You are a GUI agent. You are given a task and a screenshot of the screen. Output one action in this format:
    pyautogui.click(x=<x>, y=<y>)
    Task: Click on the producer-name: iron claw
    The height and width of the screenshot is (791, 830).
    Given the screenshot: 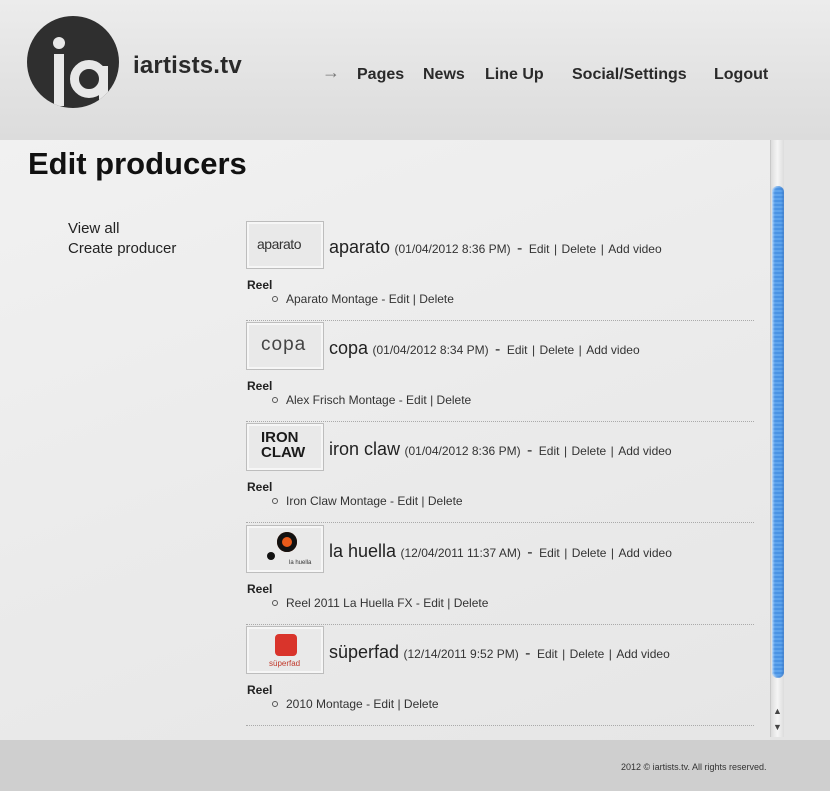 What is the action you would take?
    pyautogui.click(x=365, y=449)
    